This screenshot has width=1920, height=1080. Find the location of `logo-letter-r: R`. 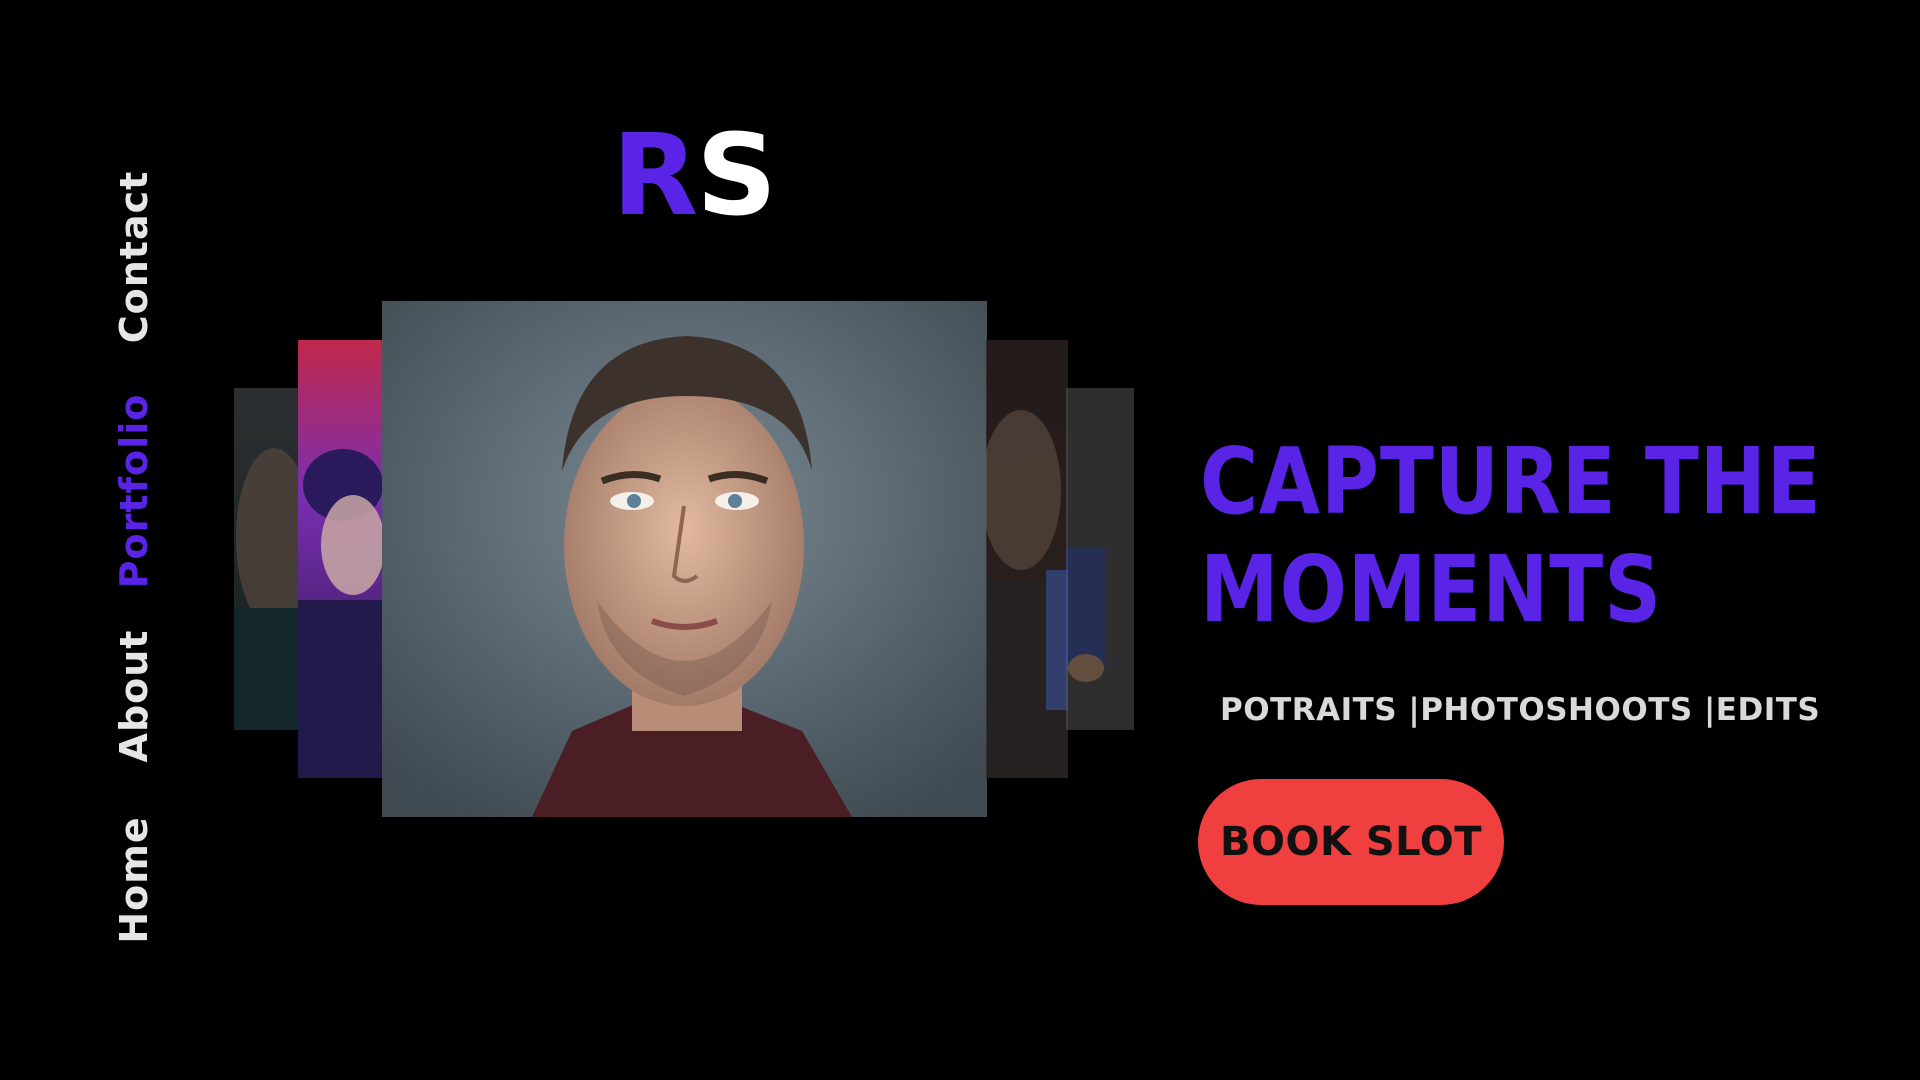

logo-letter-r: R is located at coordinates (655, 176).